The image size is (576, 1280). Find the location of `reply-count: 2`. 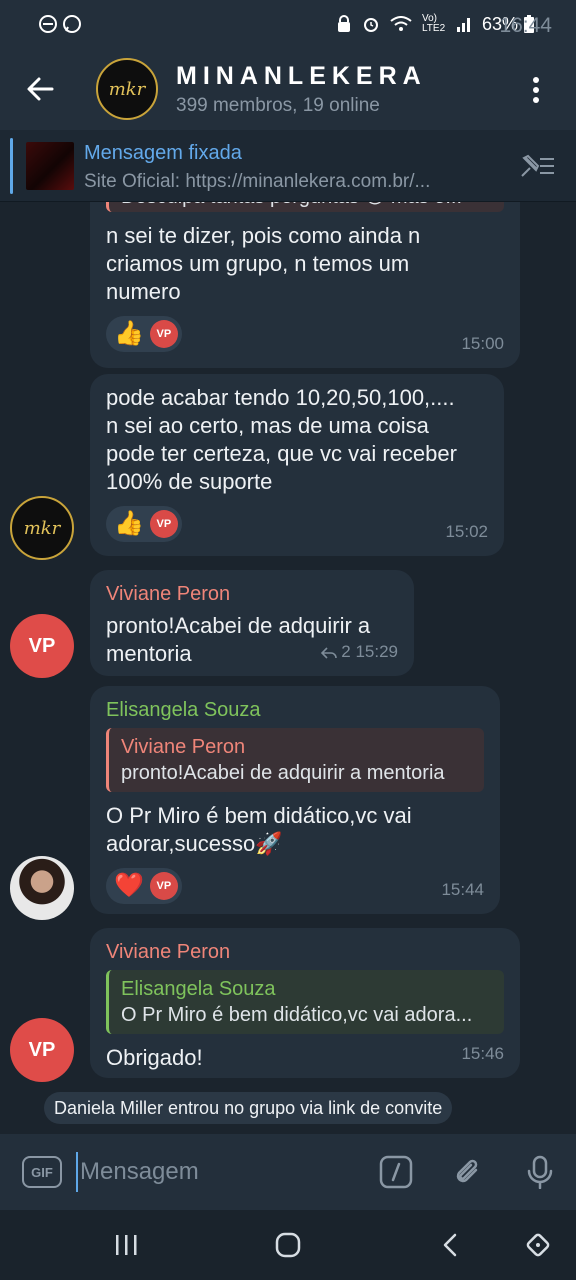

reply-count: 2 is located at coordinates (345, 651).